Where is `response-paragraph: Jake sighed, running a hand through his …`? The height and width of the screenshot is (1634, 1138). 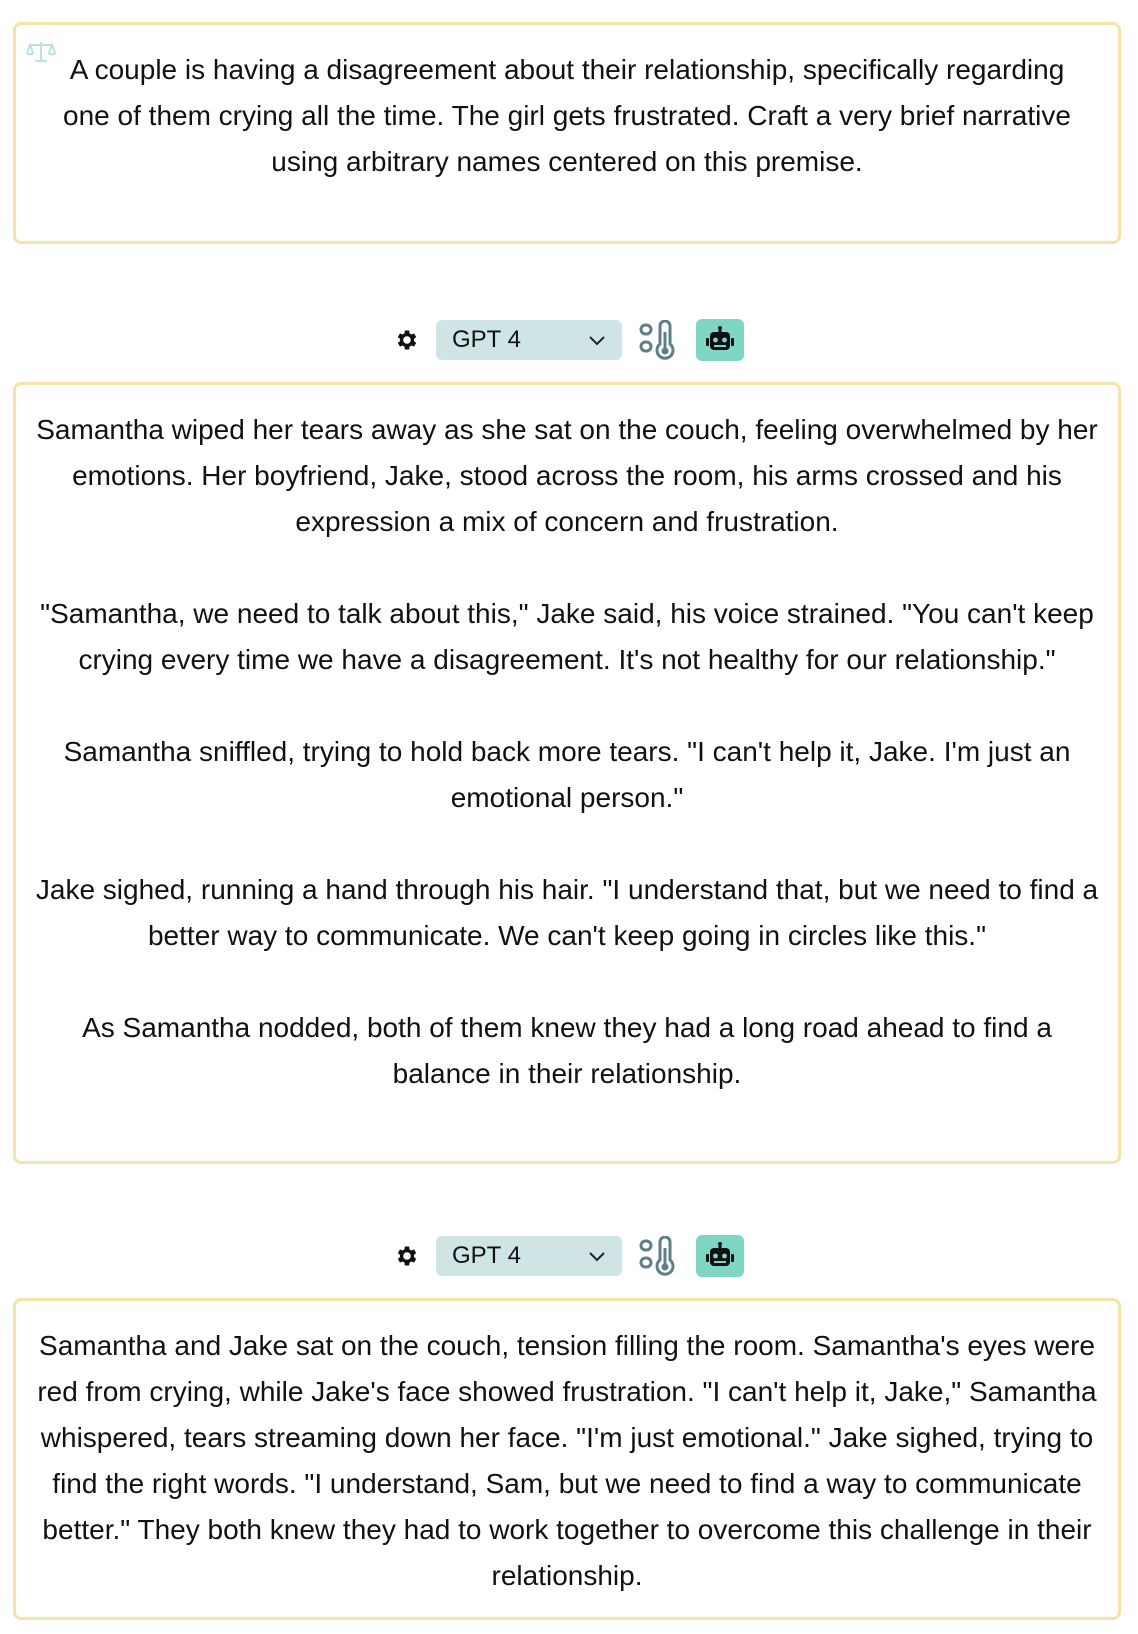
response-paragraph: Jake sighed, running a hand through his … is located at coordinates (567, 912).